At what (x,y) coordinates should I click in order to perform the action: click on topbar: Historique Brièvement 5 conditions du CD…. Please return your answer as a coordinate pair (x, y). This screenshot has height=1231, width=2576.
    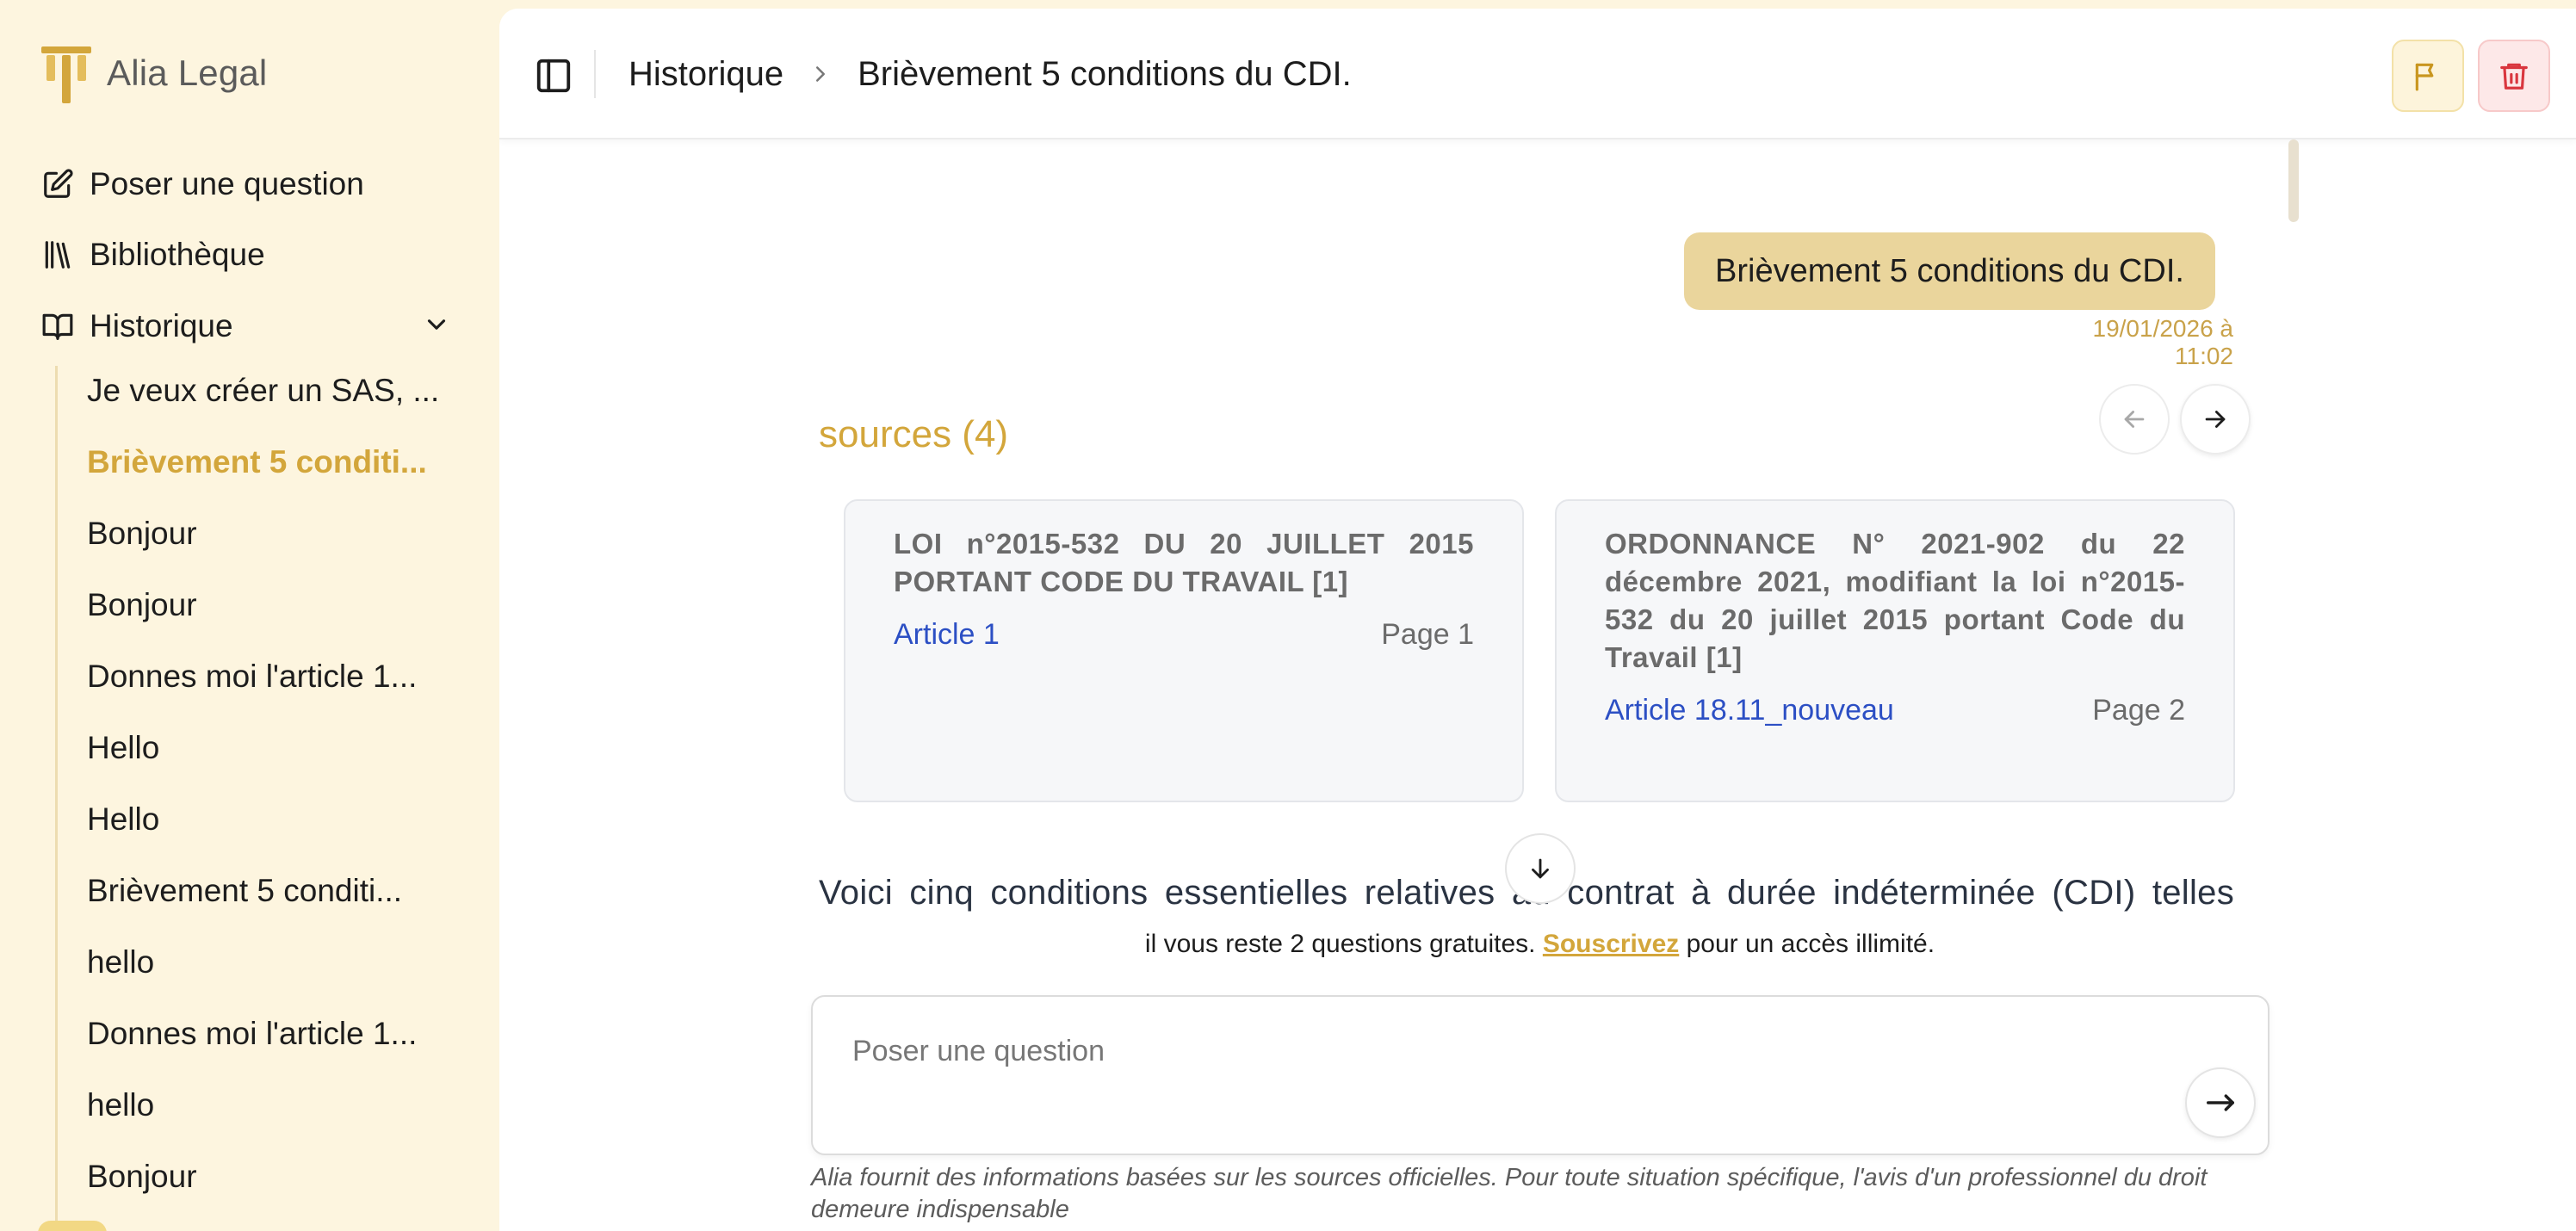
    Looking at the image, I should click on (1537, 74).